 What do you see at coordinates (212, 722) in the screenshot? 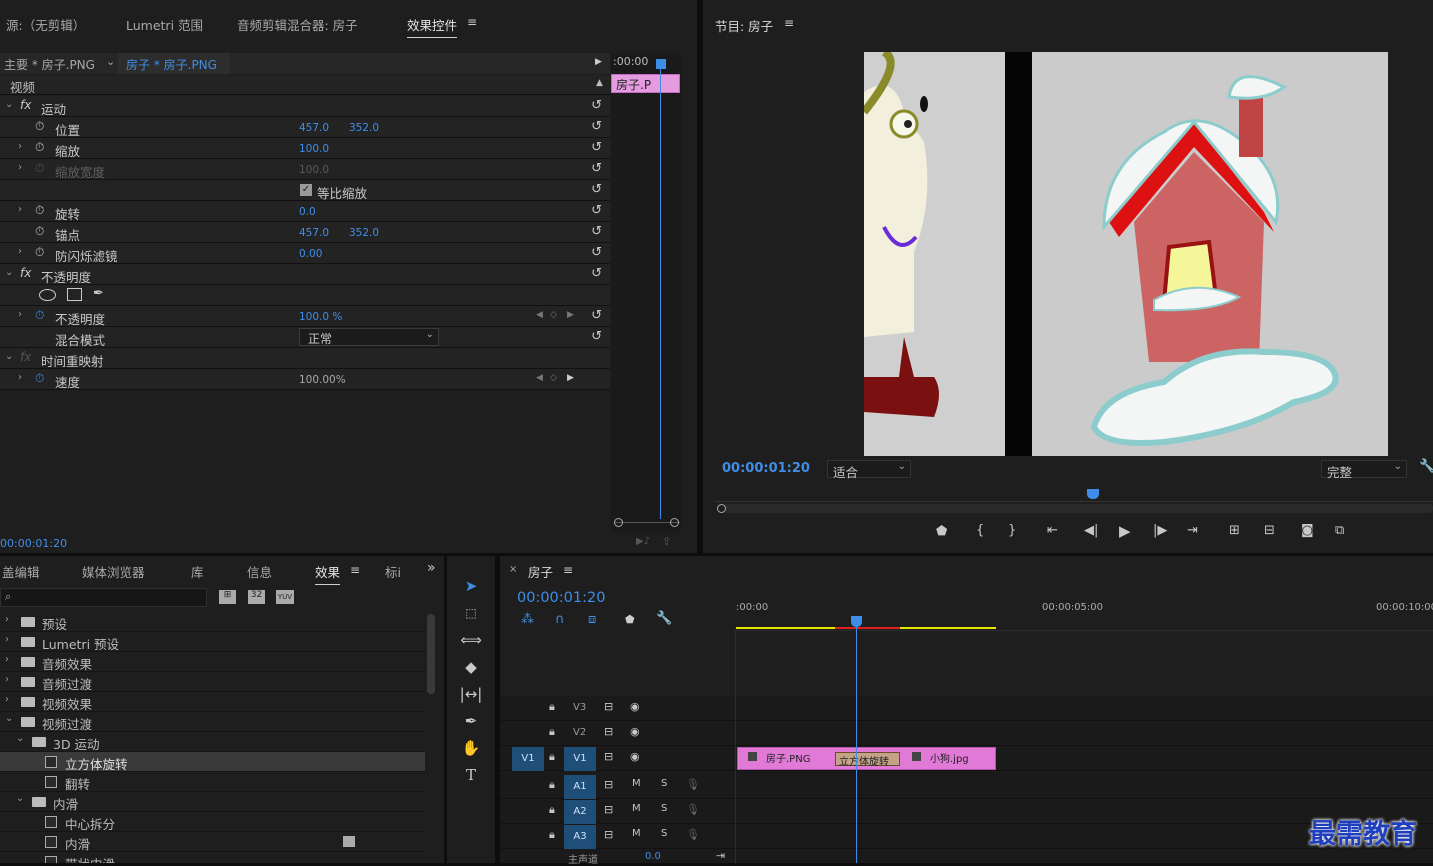
I see `list-item-video-transitions: ⌄ 视频过渡` at bounding box center [212, 722].